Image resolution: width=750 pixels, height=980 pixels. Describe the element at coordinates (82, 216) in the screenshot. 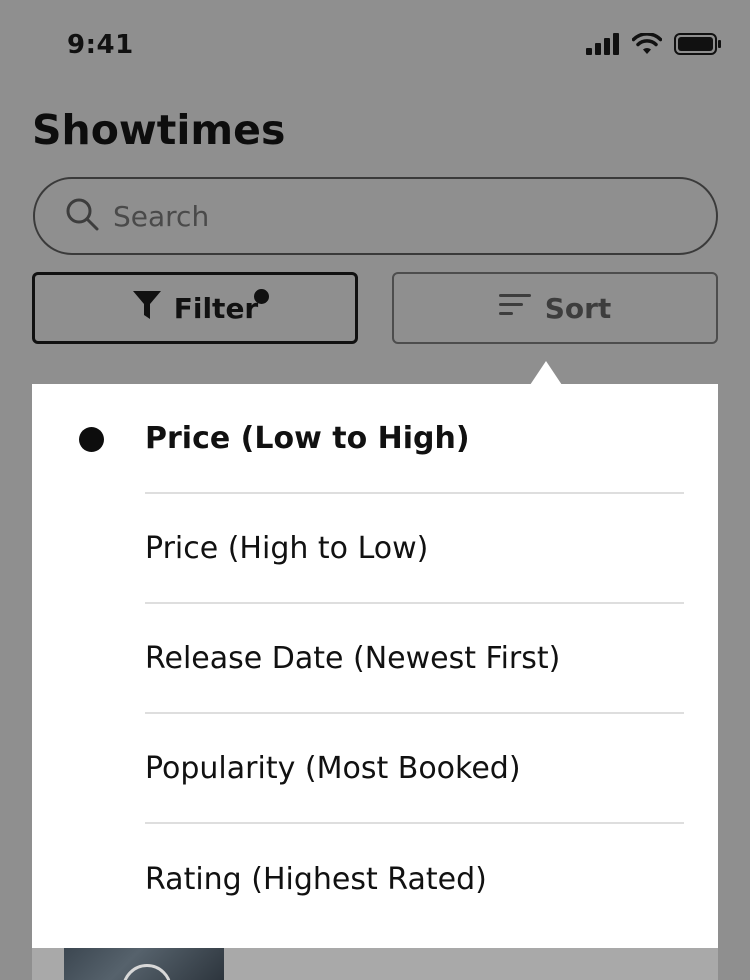

I see `search-icon` at that location.